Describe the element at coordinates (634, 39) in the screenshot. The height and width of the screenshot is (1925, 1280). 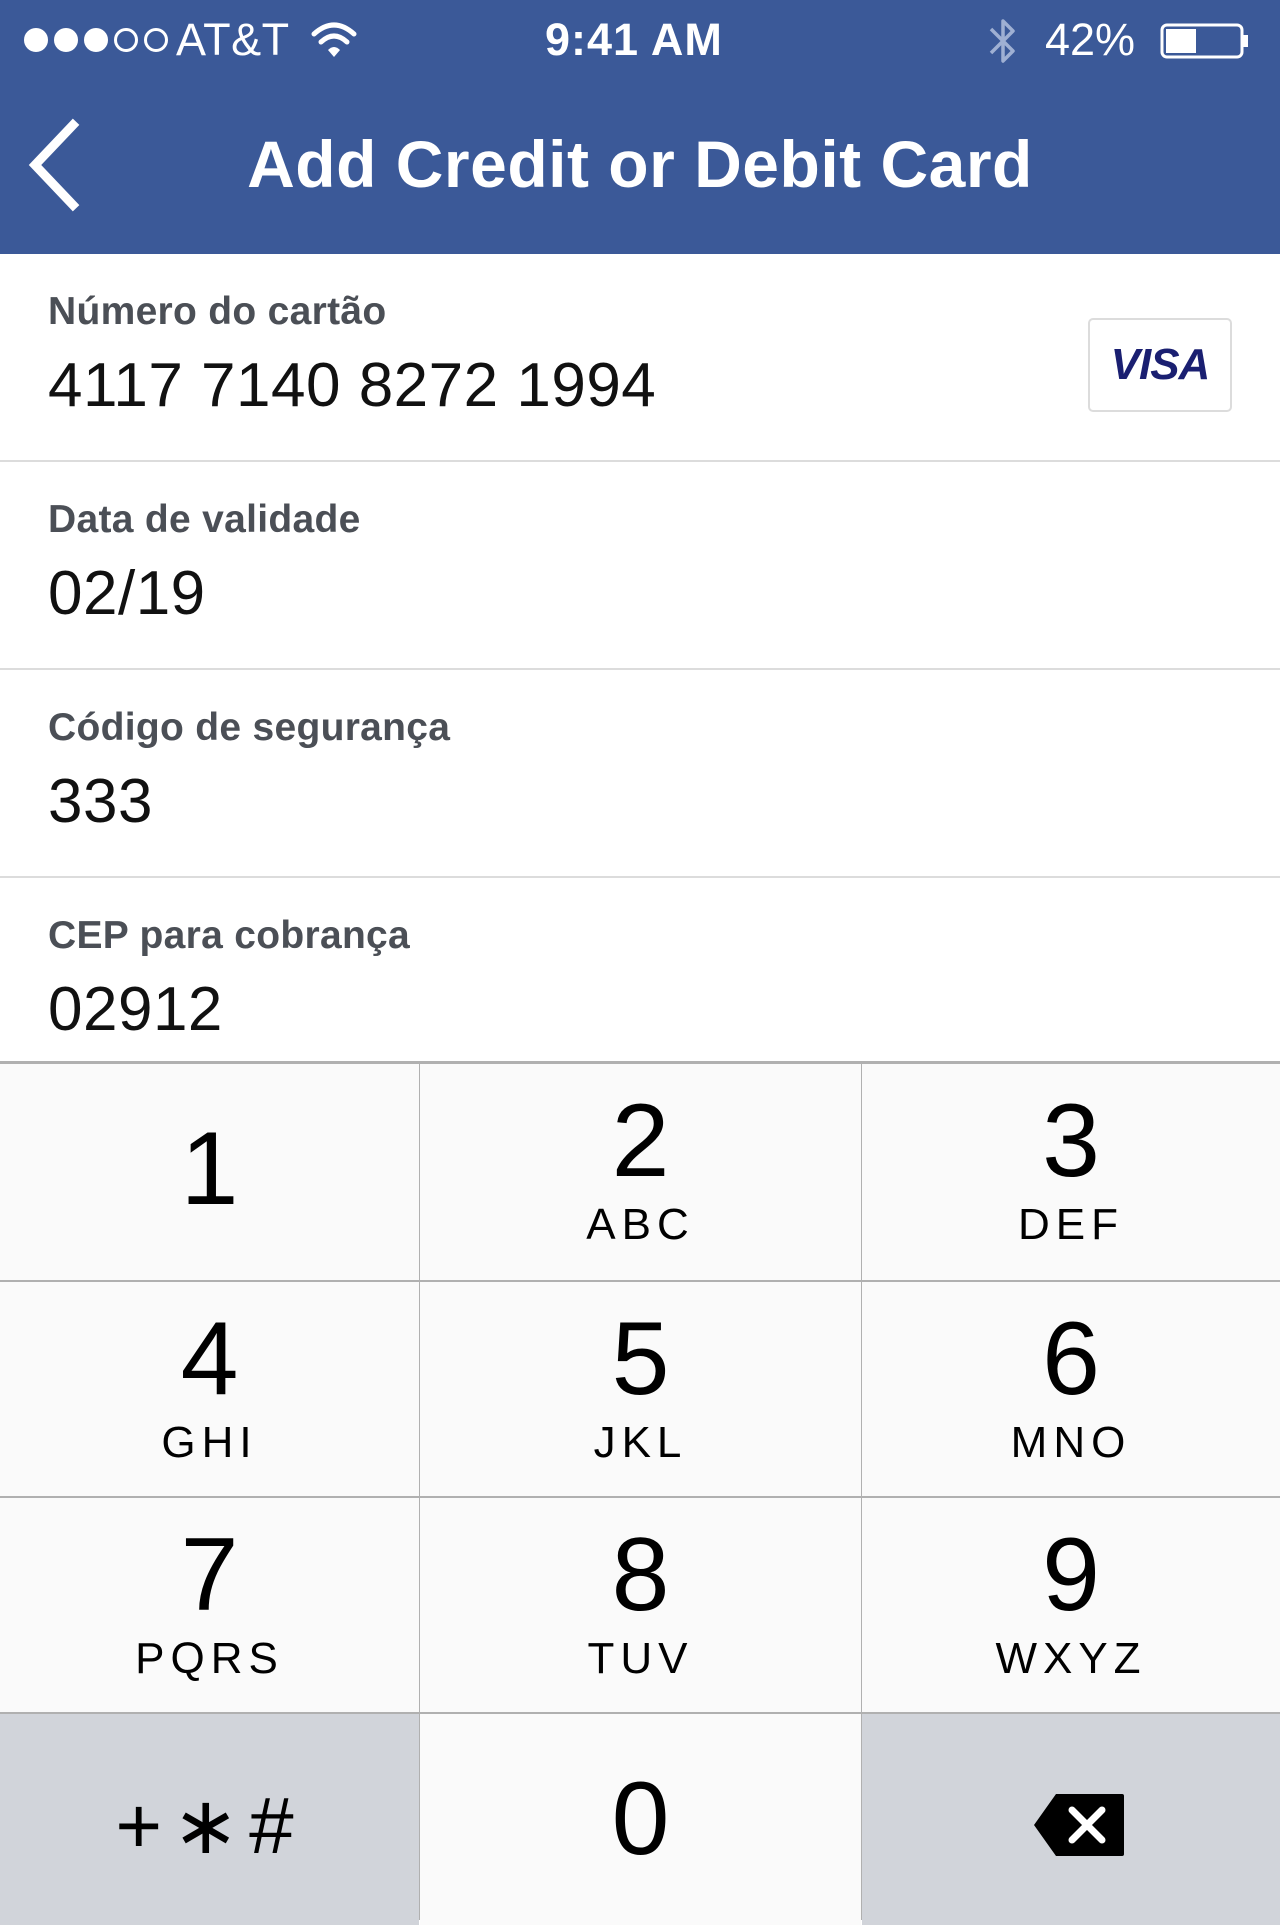
I see `status-time: 9:41 AM` at that location.